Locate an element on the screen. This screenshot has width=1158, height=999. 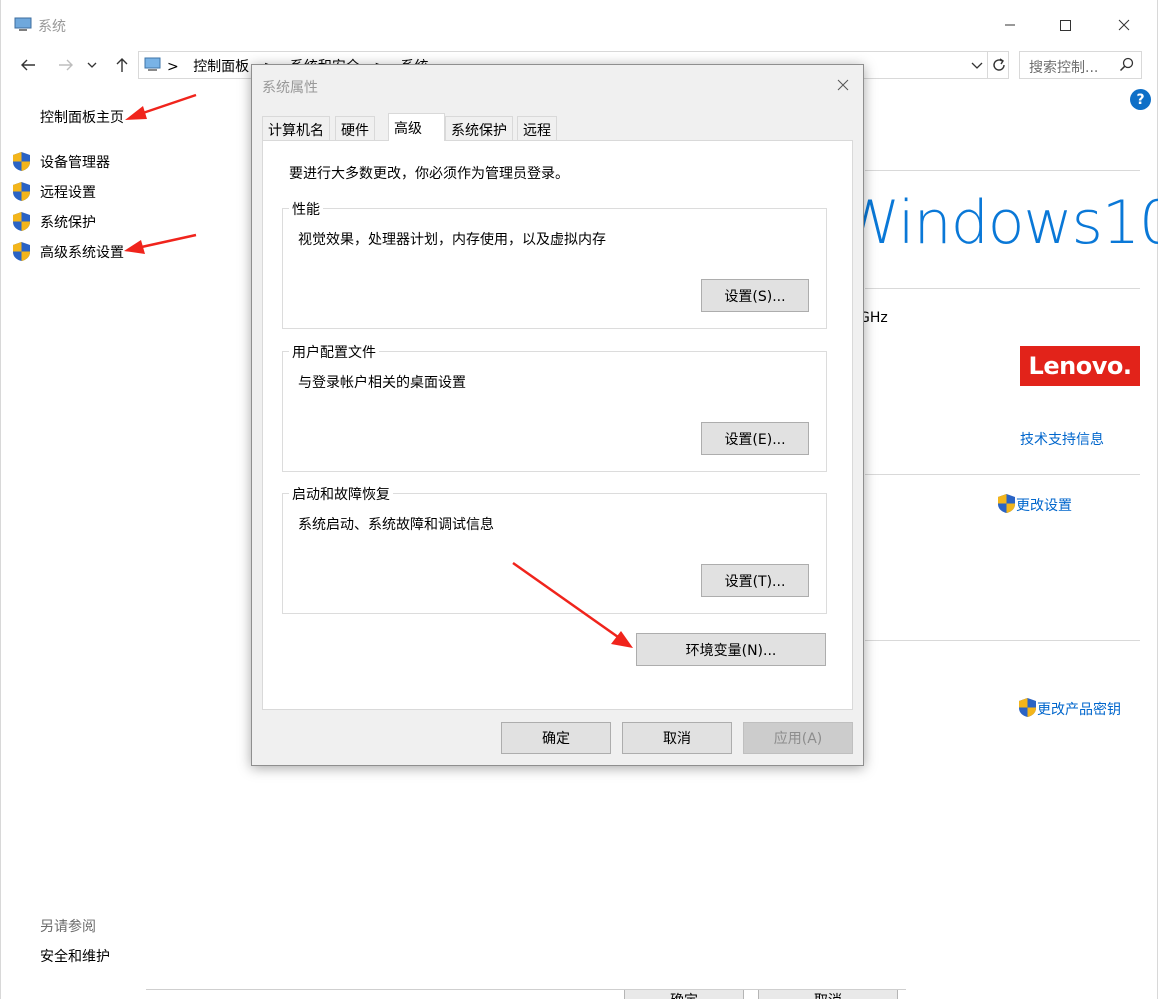
search-icon is located at coordinates (1126, 64).